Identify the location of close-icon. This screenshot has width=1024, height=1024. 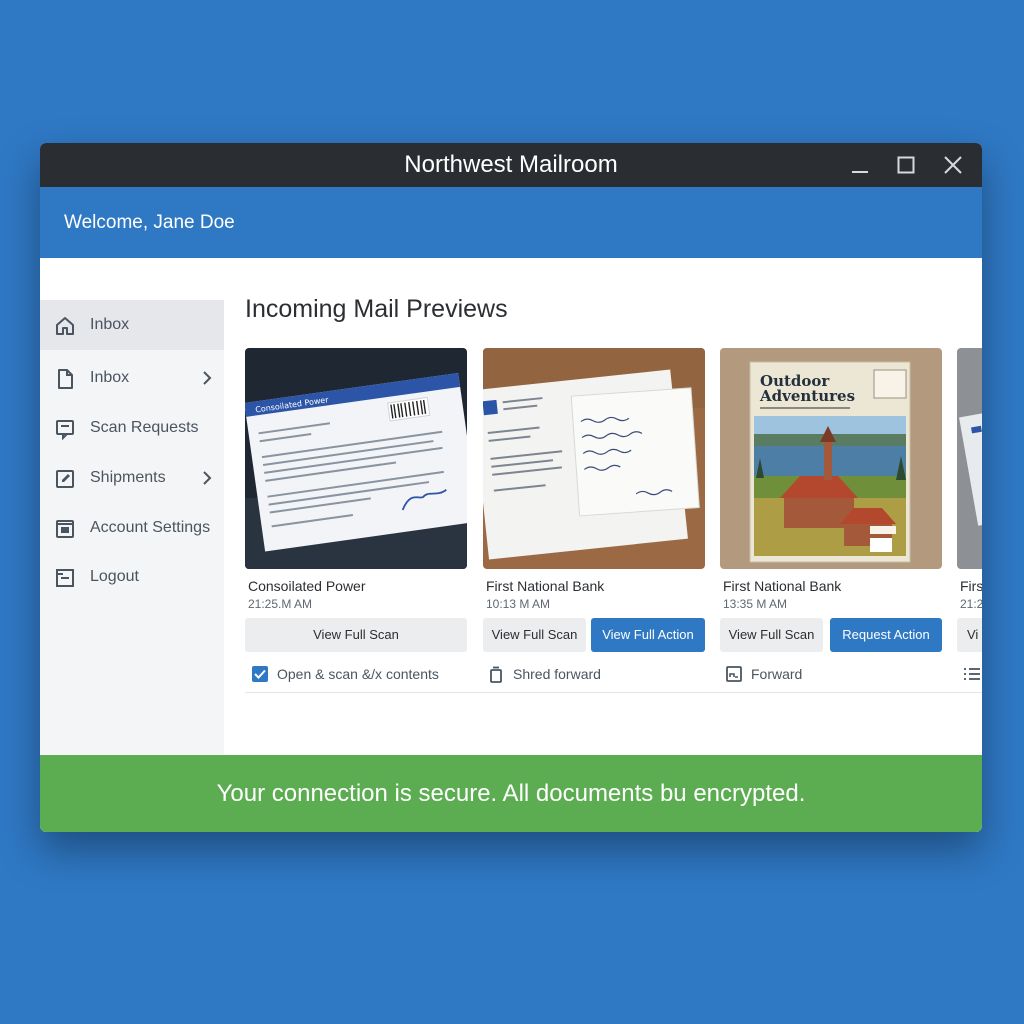
(953, 165).